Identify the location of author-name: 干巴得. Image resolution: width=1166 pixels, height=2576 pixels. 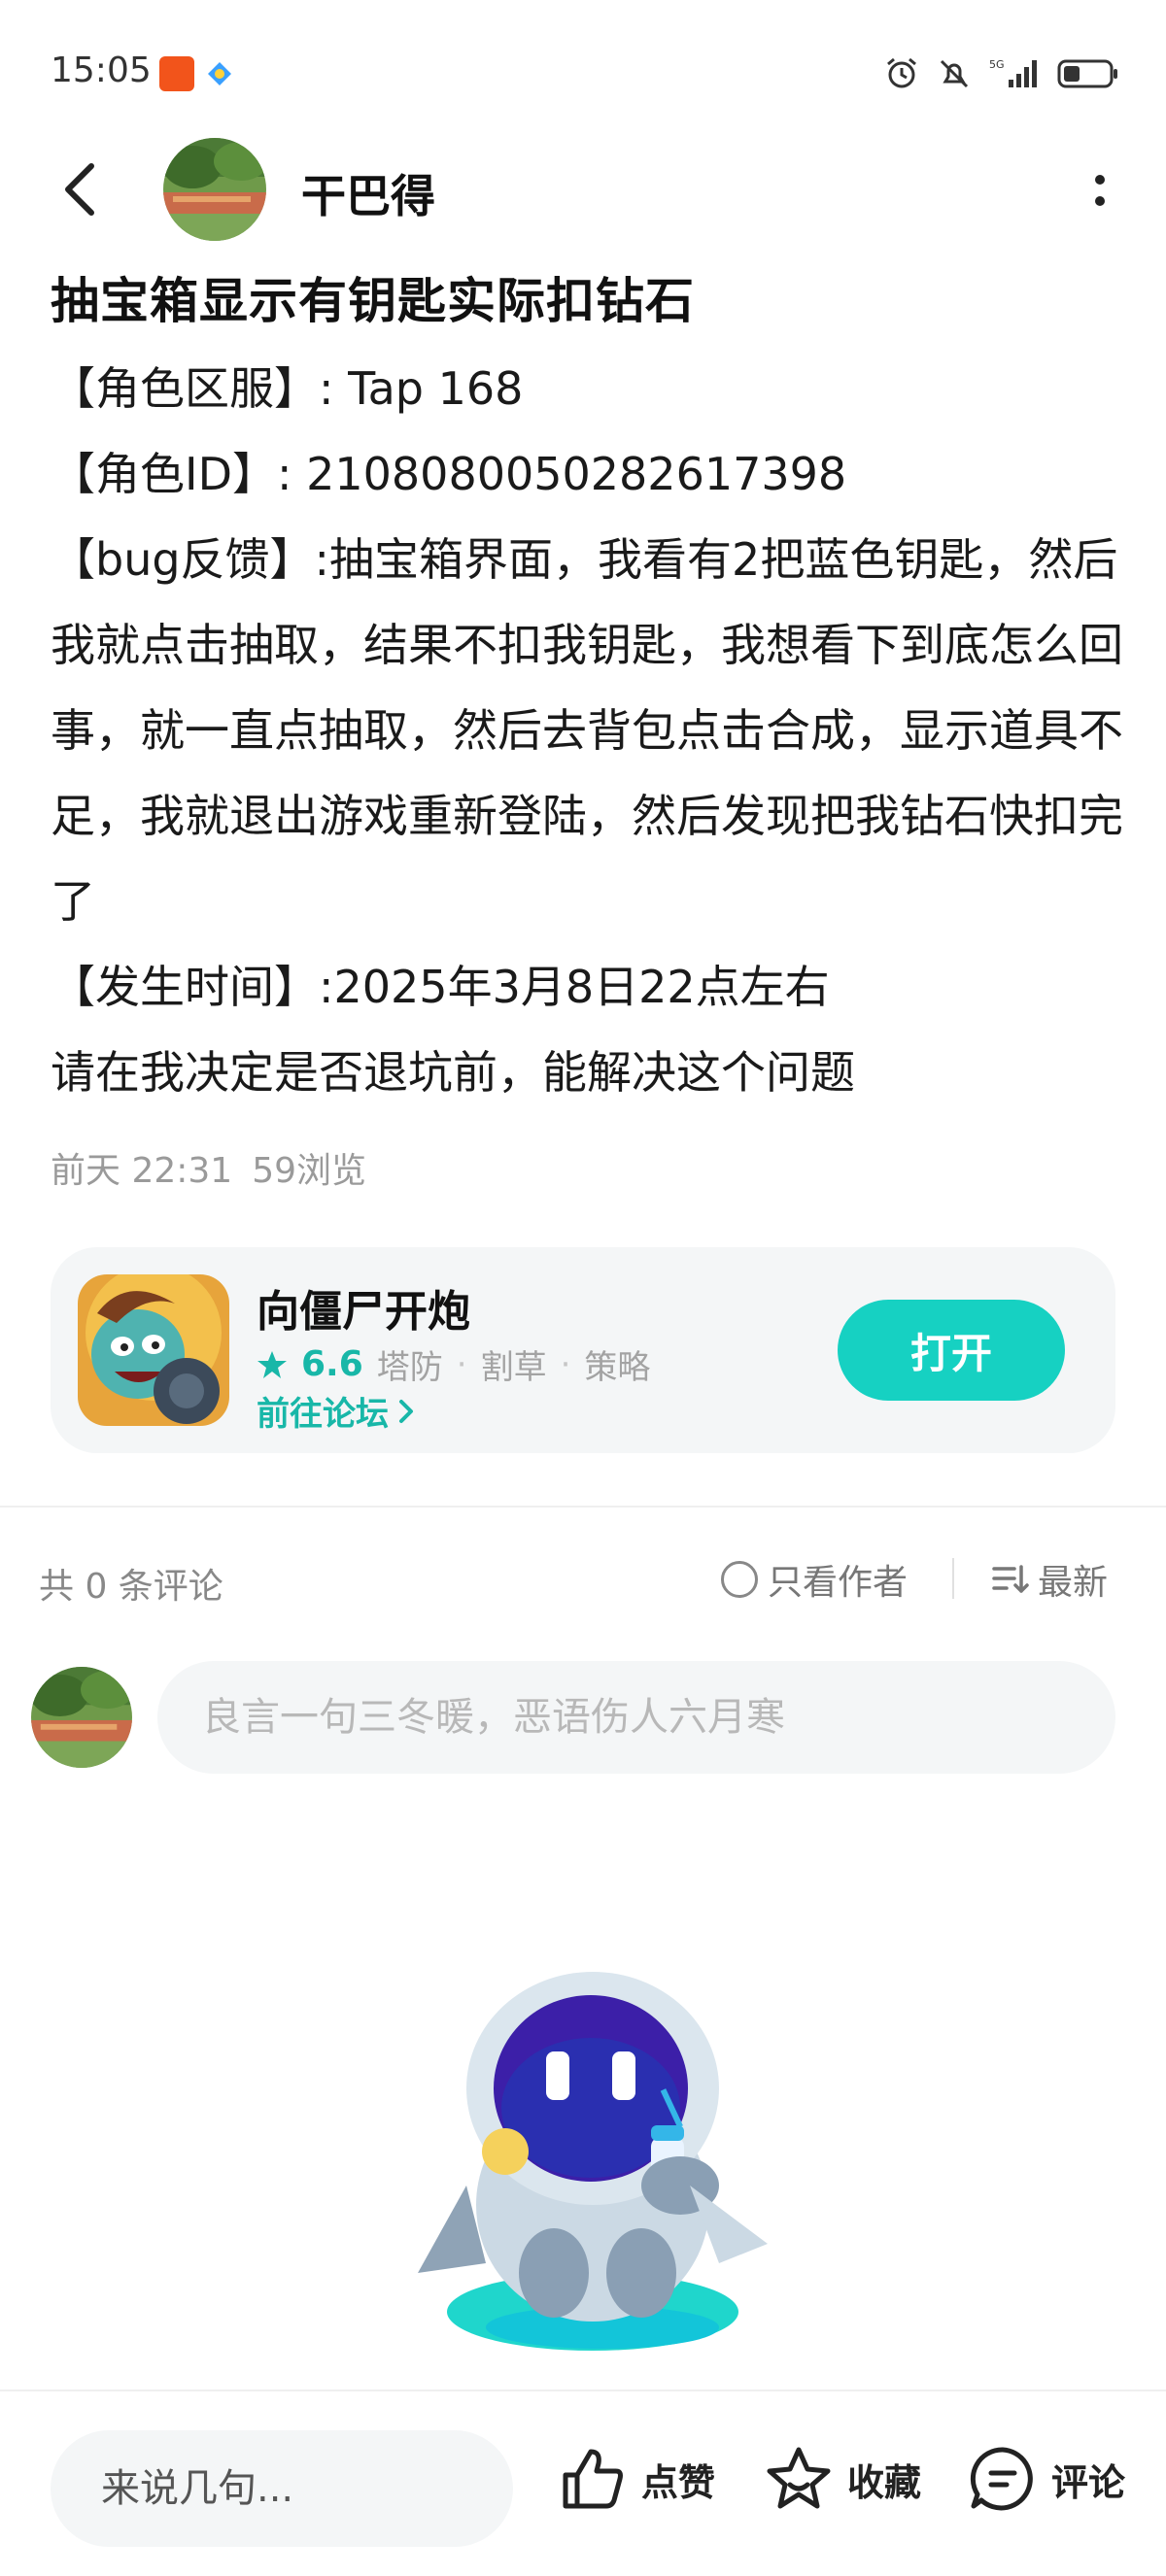
(368, 193).